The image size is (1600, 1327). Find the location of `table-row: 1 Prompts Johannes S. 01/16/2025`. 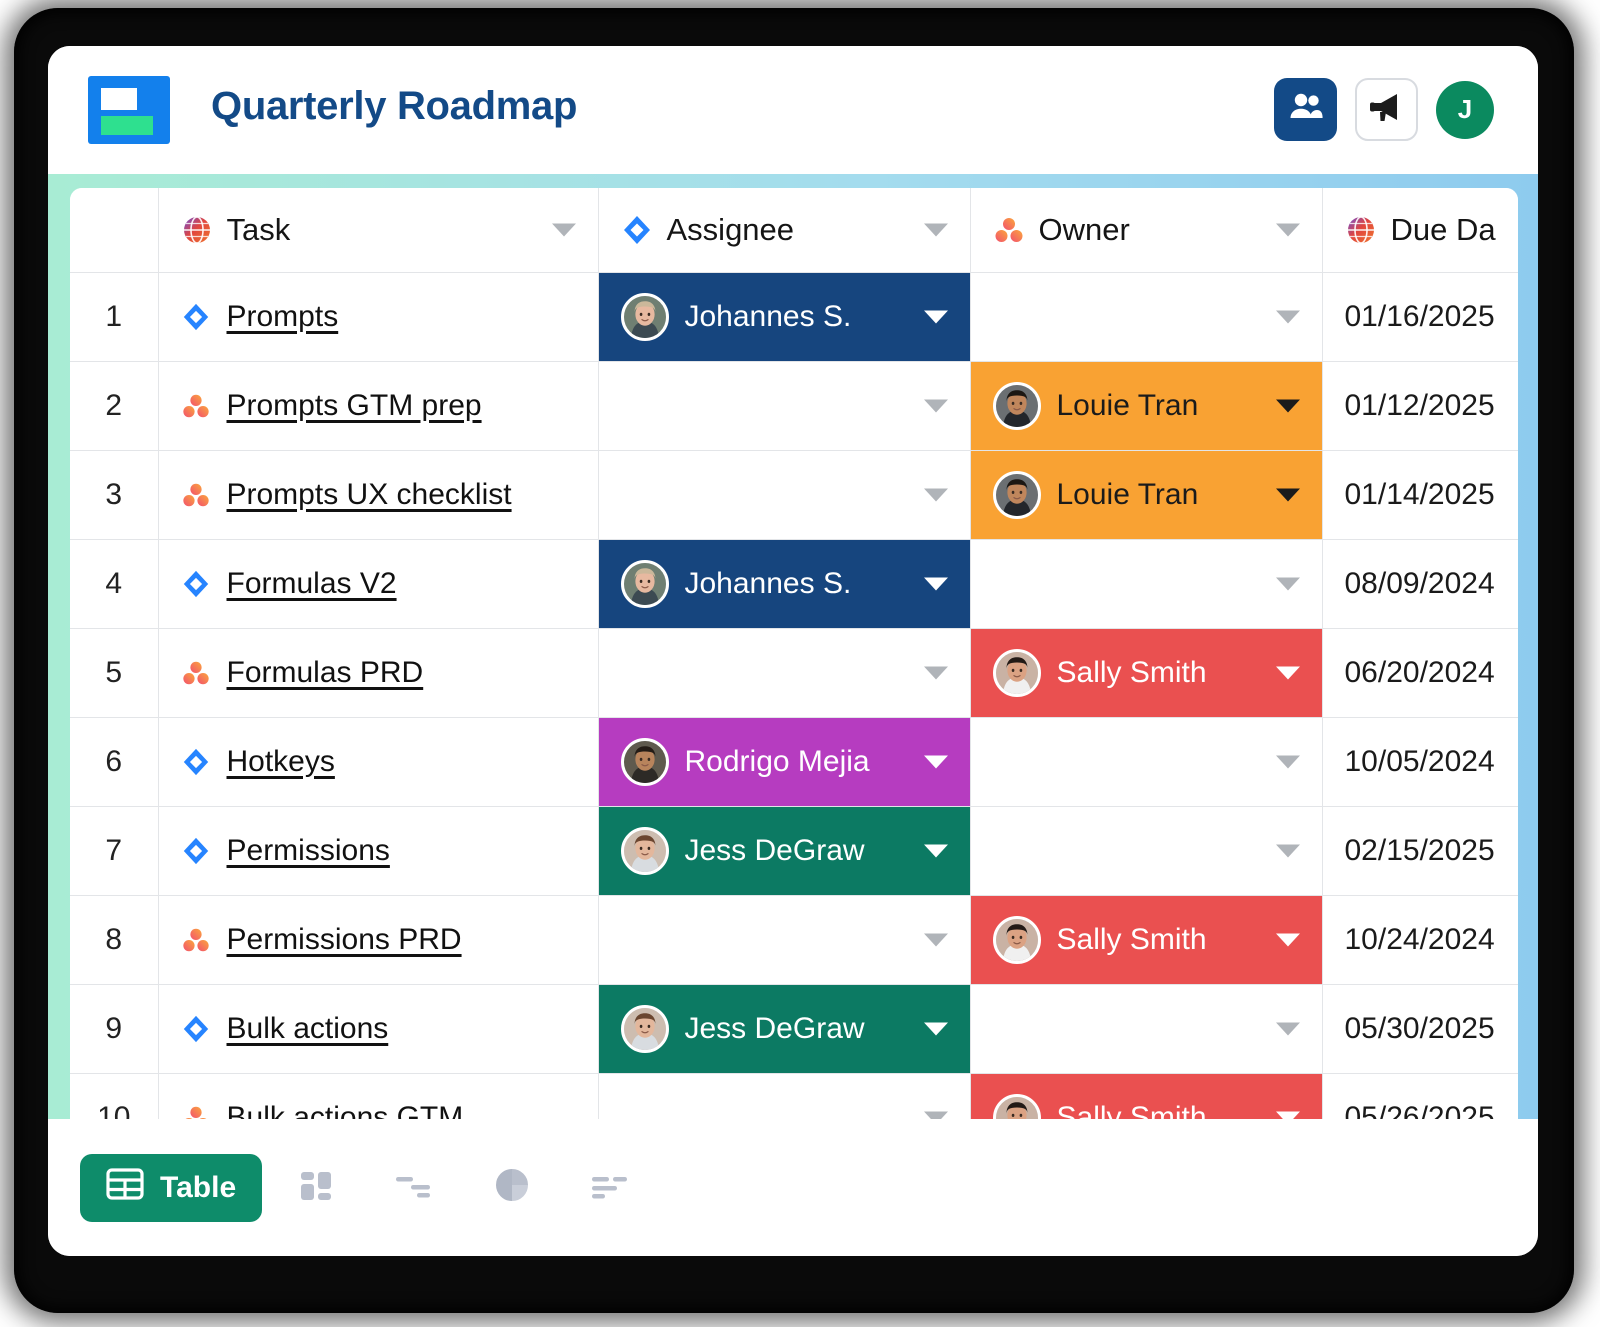

table-row: 1 Prompts Johannes S. 01/16/2025 is located at coordinates (794, 317).